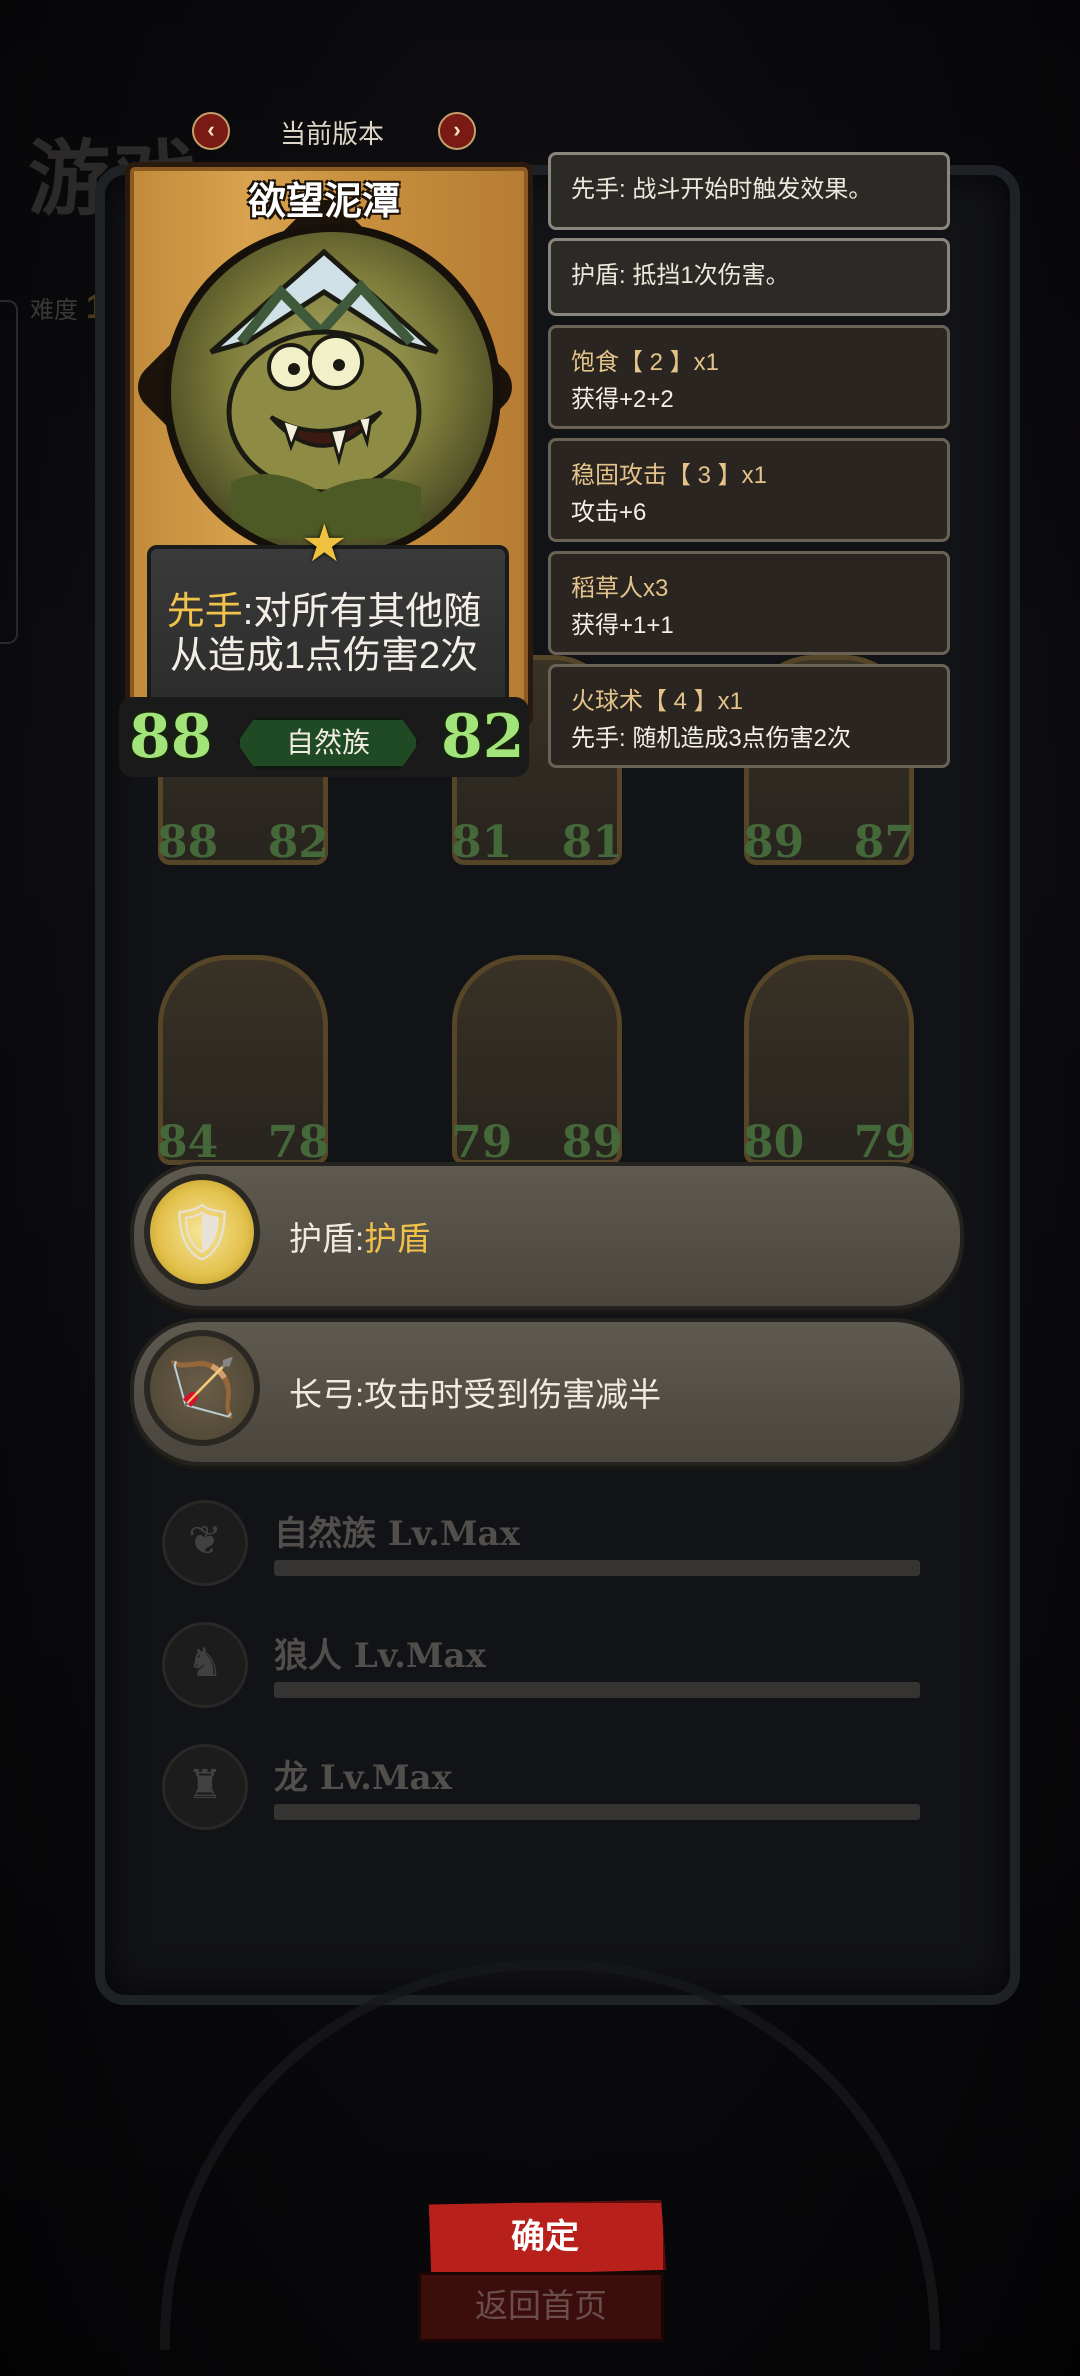  Describe the element at coordinates (323, 202) in the screenshot. I see `card-name: 欲望泥潭` at that location.